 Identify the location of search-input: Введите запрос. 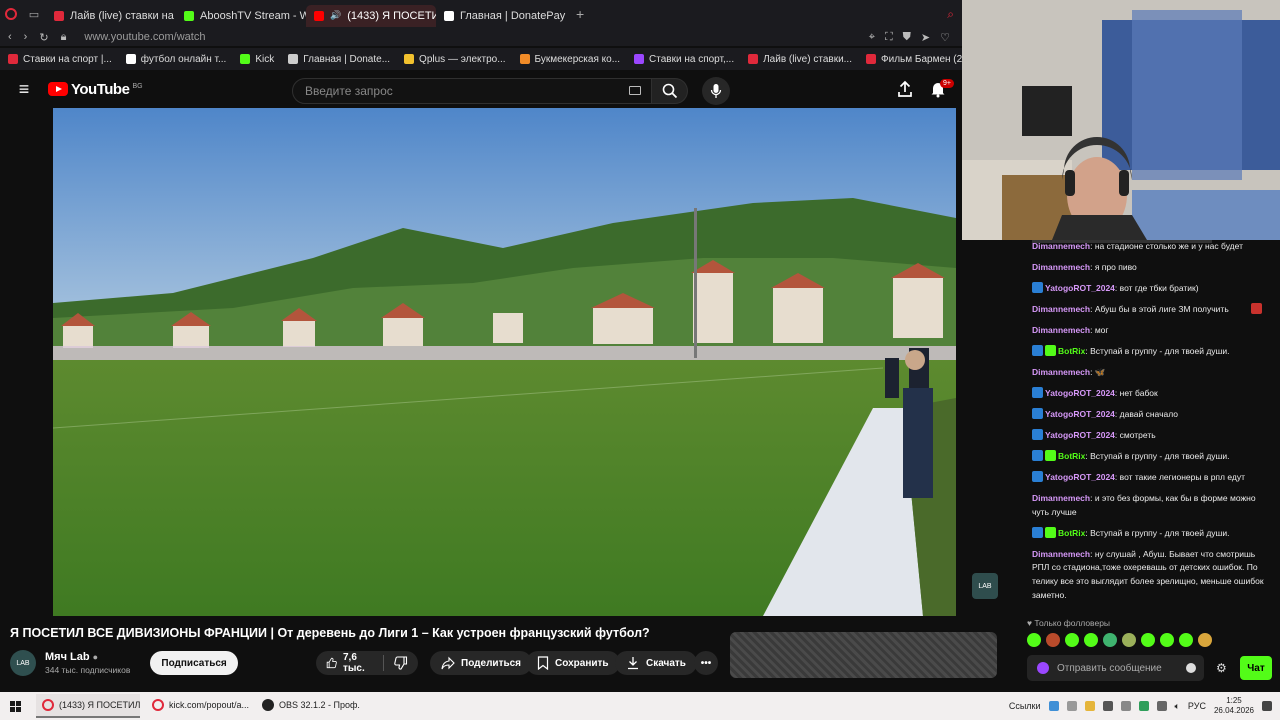
(472, 91).